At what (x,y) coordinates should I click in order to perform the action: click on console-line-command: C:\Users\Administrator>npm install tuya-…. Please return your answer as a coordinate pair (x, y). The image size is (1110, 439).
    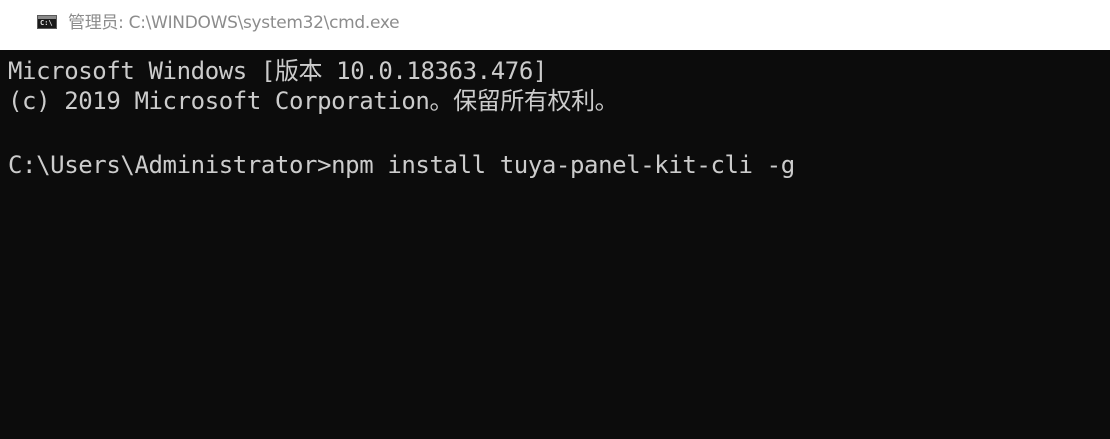
    Looking at the image, I should click on (401, 165).